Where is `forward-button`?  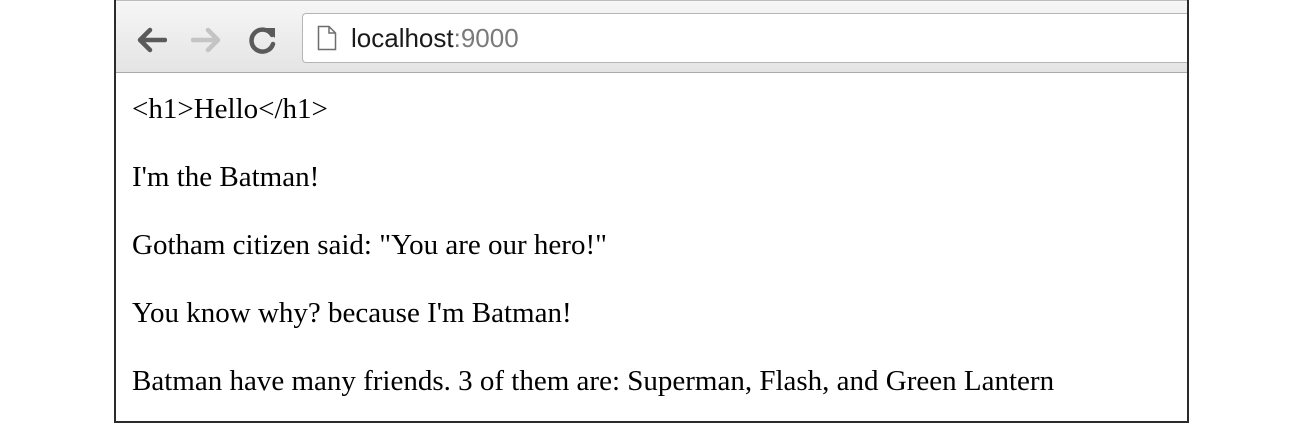 forward-button is located at coordinates (207, 40).